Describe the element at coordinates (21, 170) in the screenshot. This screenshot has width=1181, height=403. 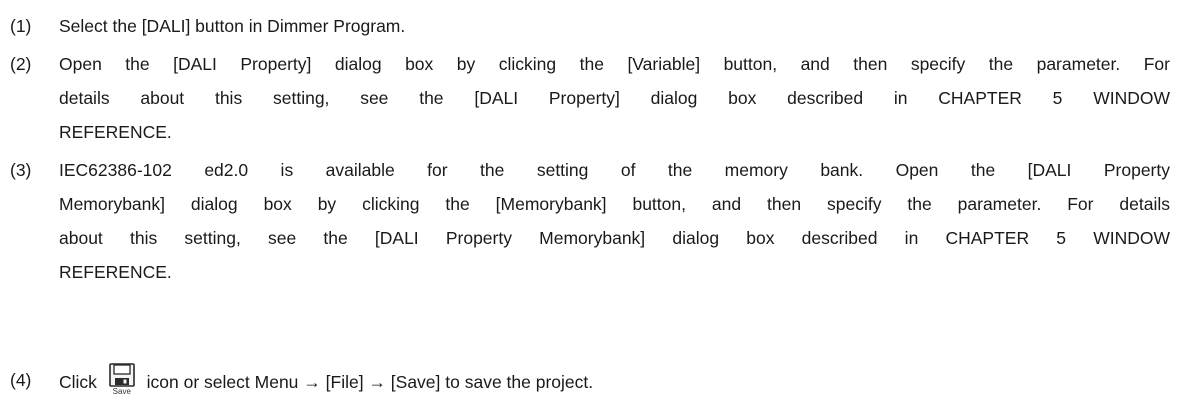
I see `step-number: (3)` at that location.